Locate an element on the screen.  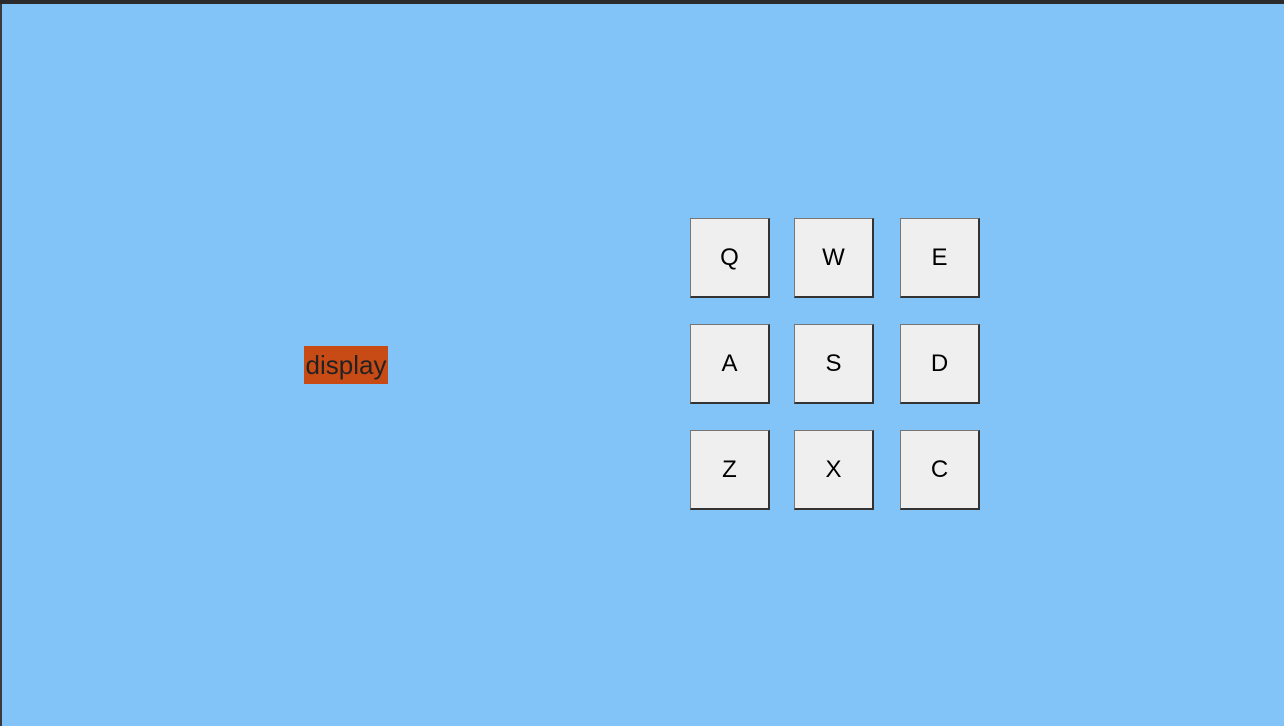
drum-pad-q: Q is located at coordinates (730, 258).